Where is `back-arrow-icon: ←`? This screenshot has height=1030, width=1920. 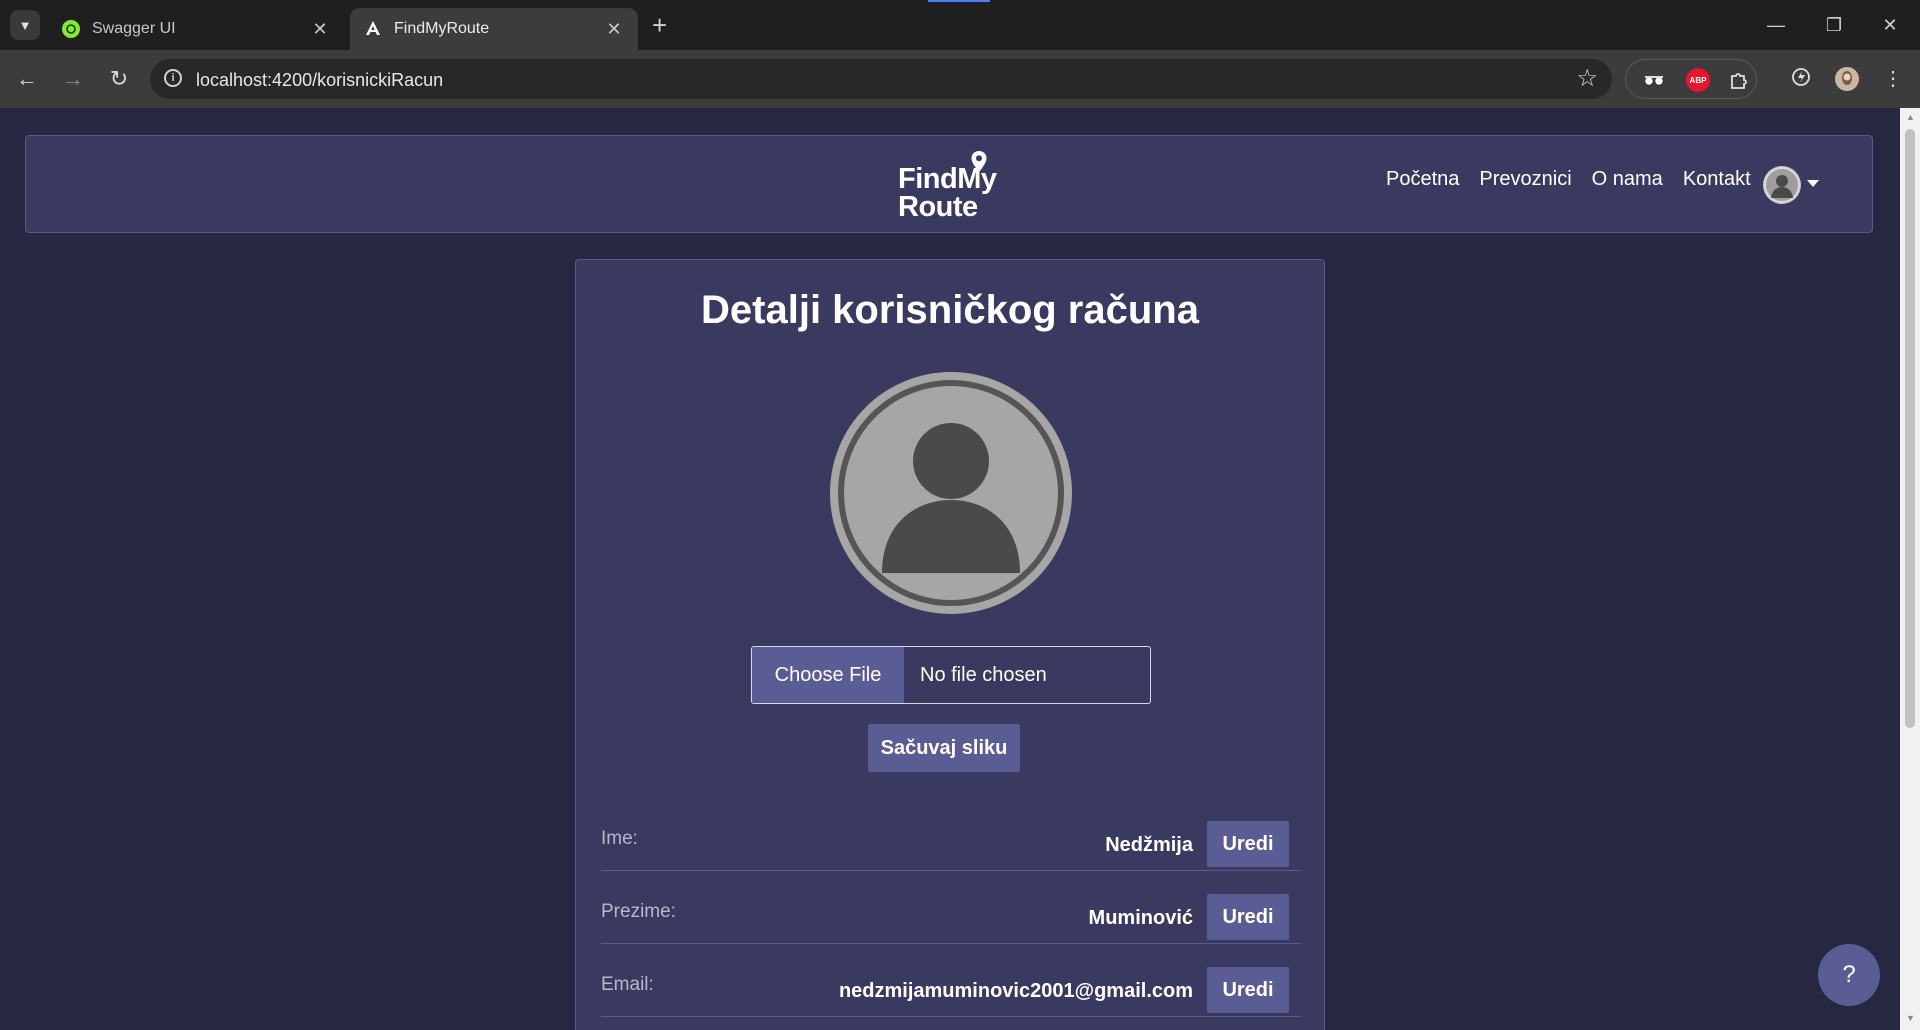
back-arrow-icon: ← is located at coordinates (27, 79).